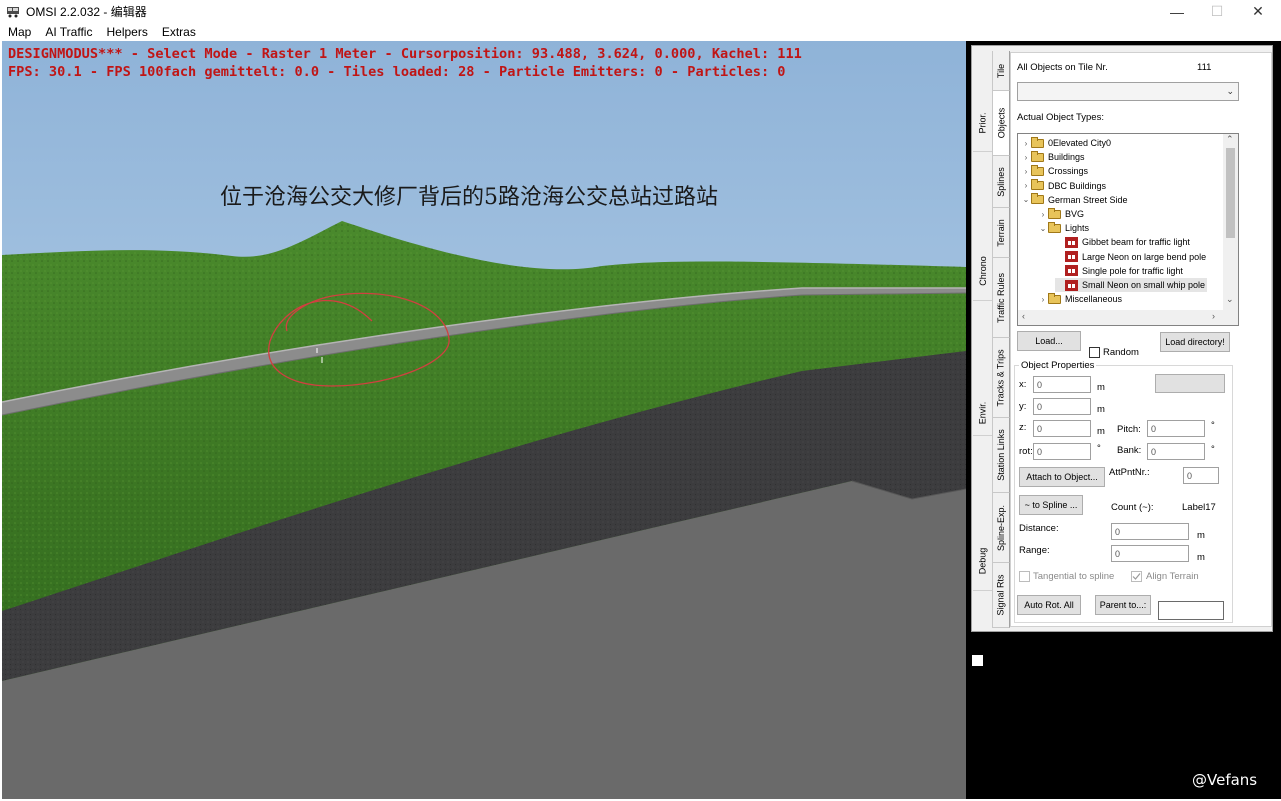 The width and height of the screenshot is (1281, 801). I want to click on rot-field: 0, so click(1062, 451).